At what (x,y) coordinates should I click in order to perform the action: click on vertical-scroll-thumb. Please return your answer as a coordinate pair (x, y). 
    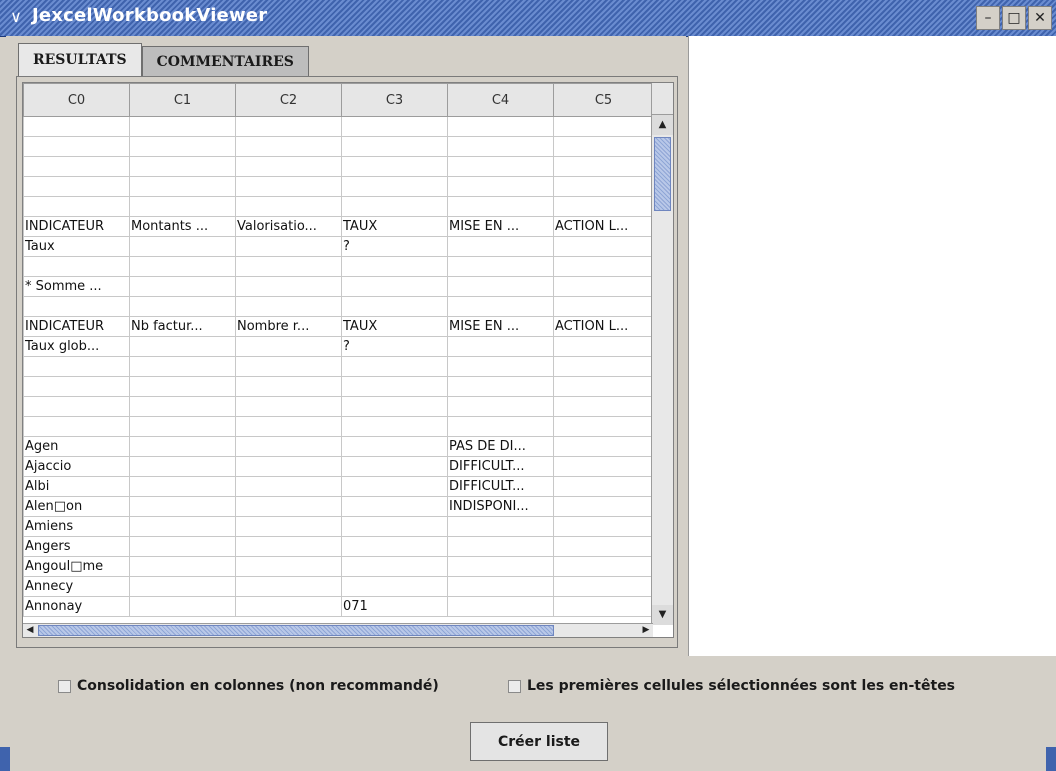
    Looking at the image, I should click on (662, 174).